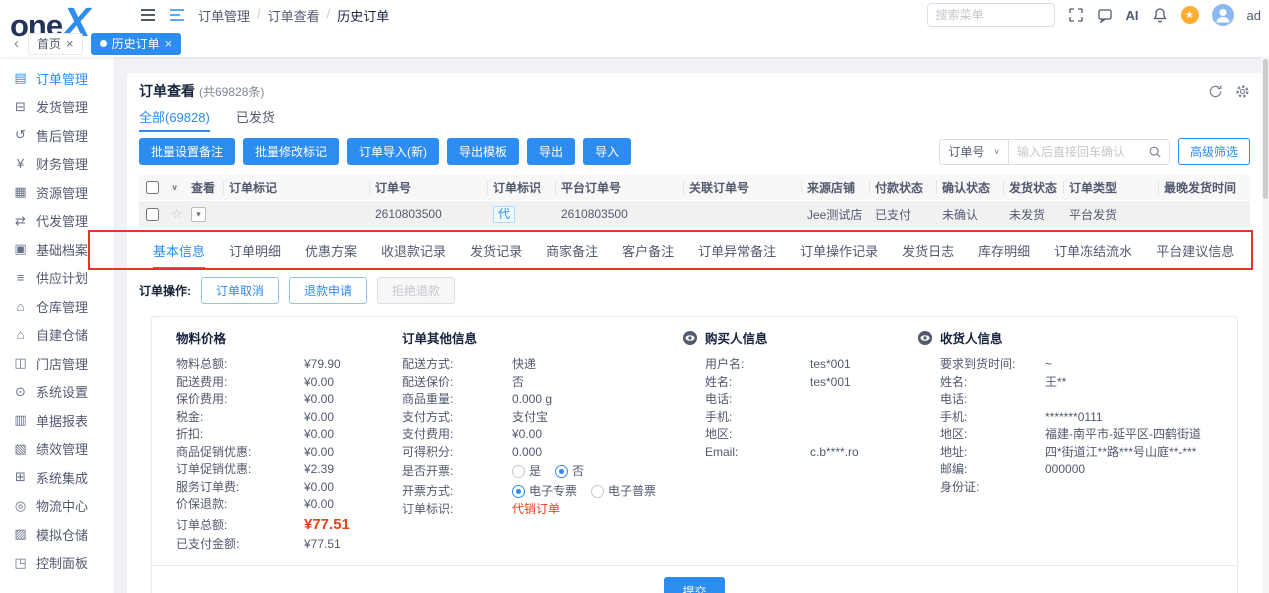 Image resolution: width=1269 pixels, height=593 pixels. Describe the element at coordinates (179, 255) in the screenshot. I see `detail-tab: 基本信息` at that location.